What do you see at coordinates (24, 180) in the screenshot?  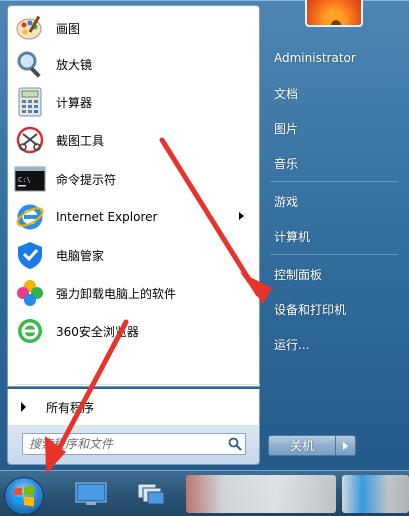 I see `svg-text: C:\` at bounding box center [24, 180].